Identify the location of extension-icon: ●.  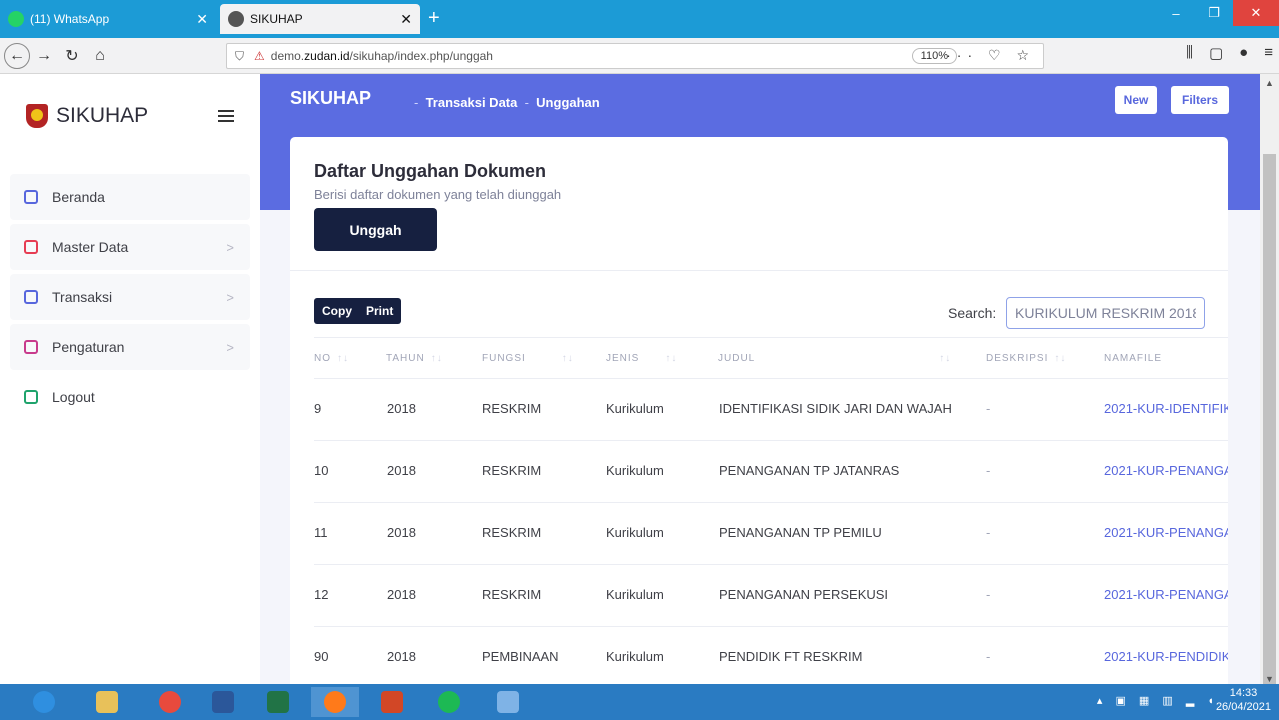
(1243, 53).